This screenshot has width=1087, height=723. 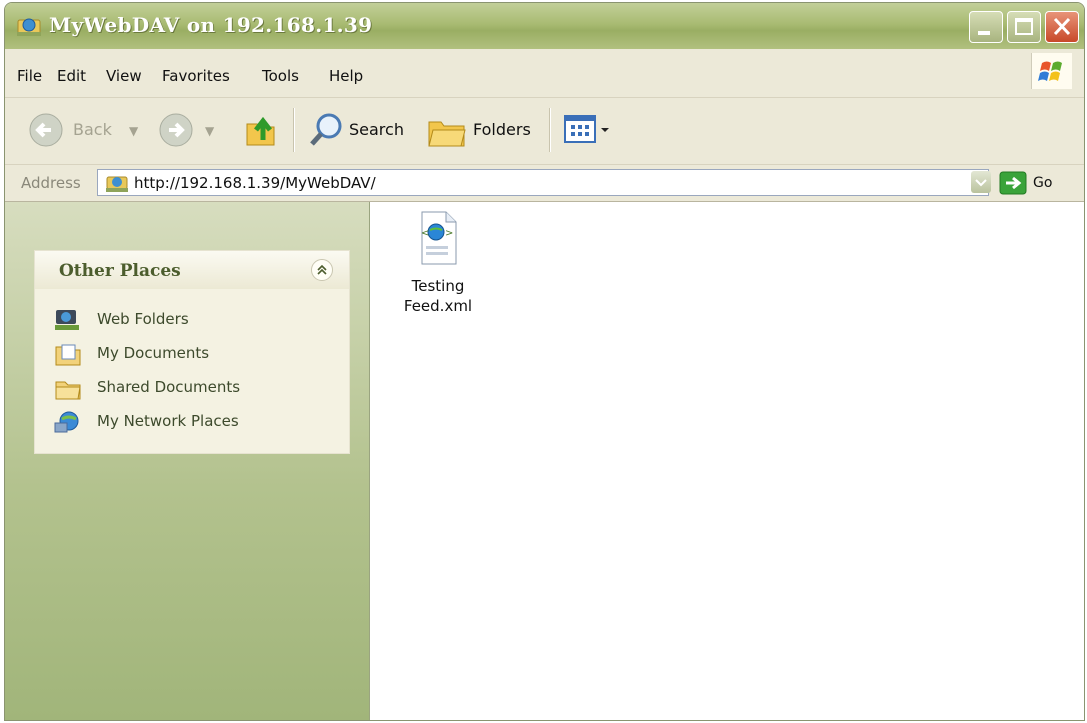 I want to click on go-arrow-icon, so click(x=1014, y=183).